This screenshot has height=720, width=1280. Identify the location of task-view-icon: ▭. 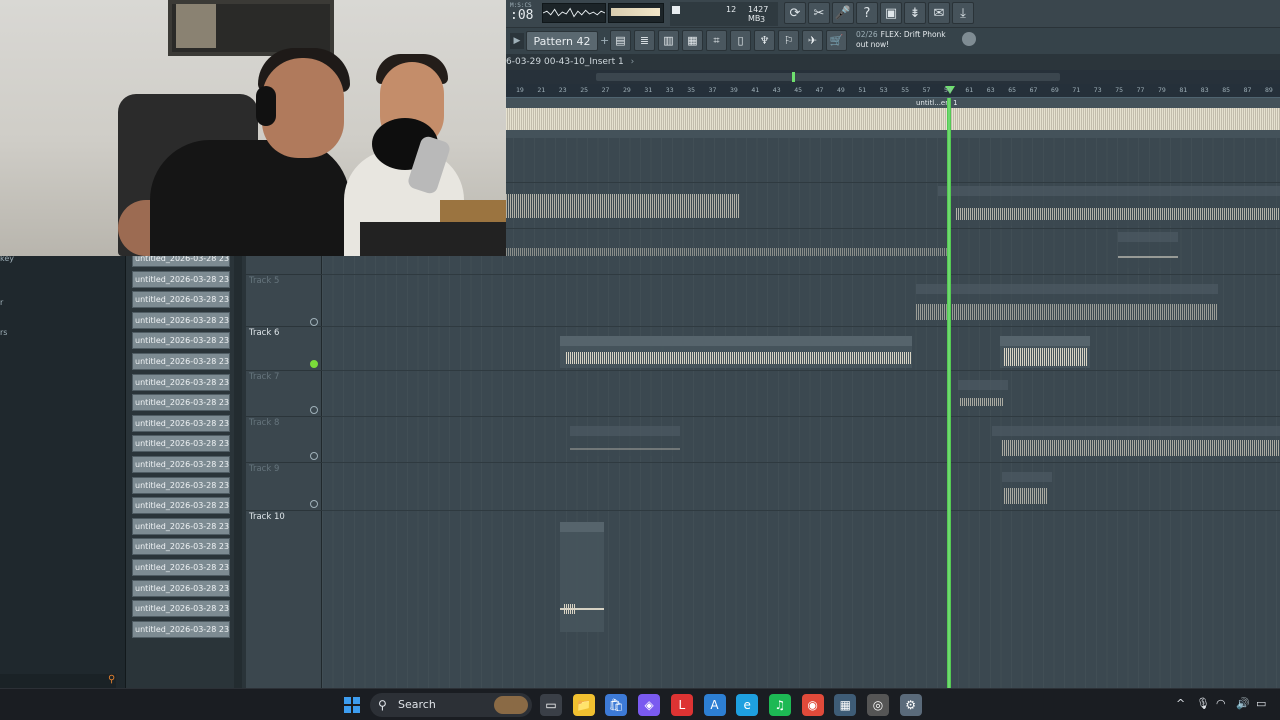
(551, 705).